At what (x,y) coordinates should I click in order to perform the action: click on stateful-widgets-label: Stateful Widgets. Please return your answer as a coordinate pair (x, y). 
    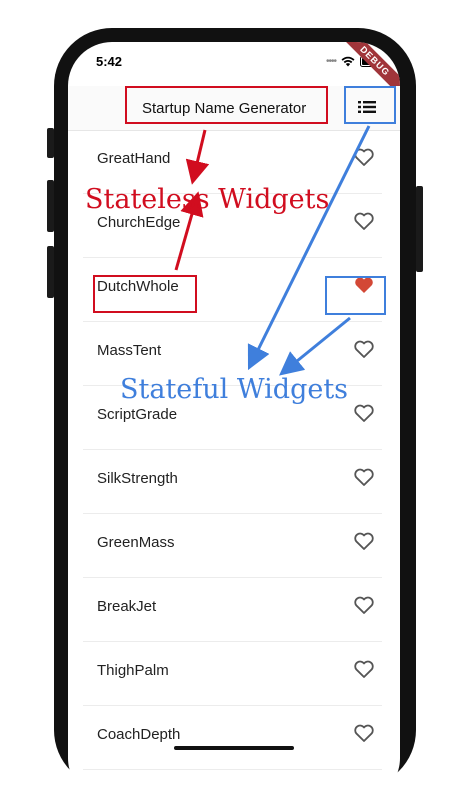
    Looking at the image, I should click on (234, 389).